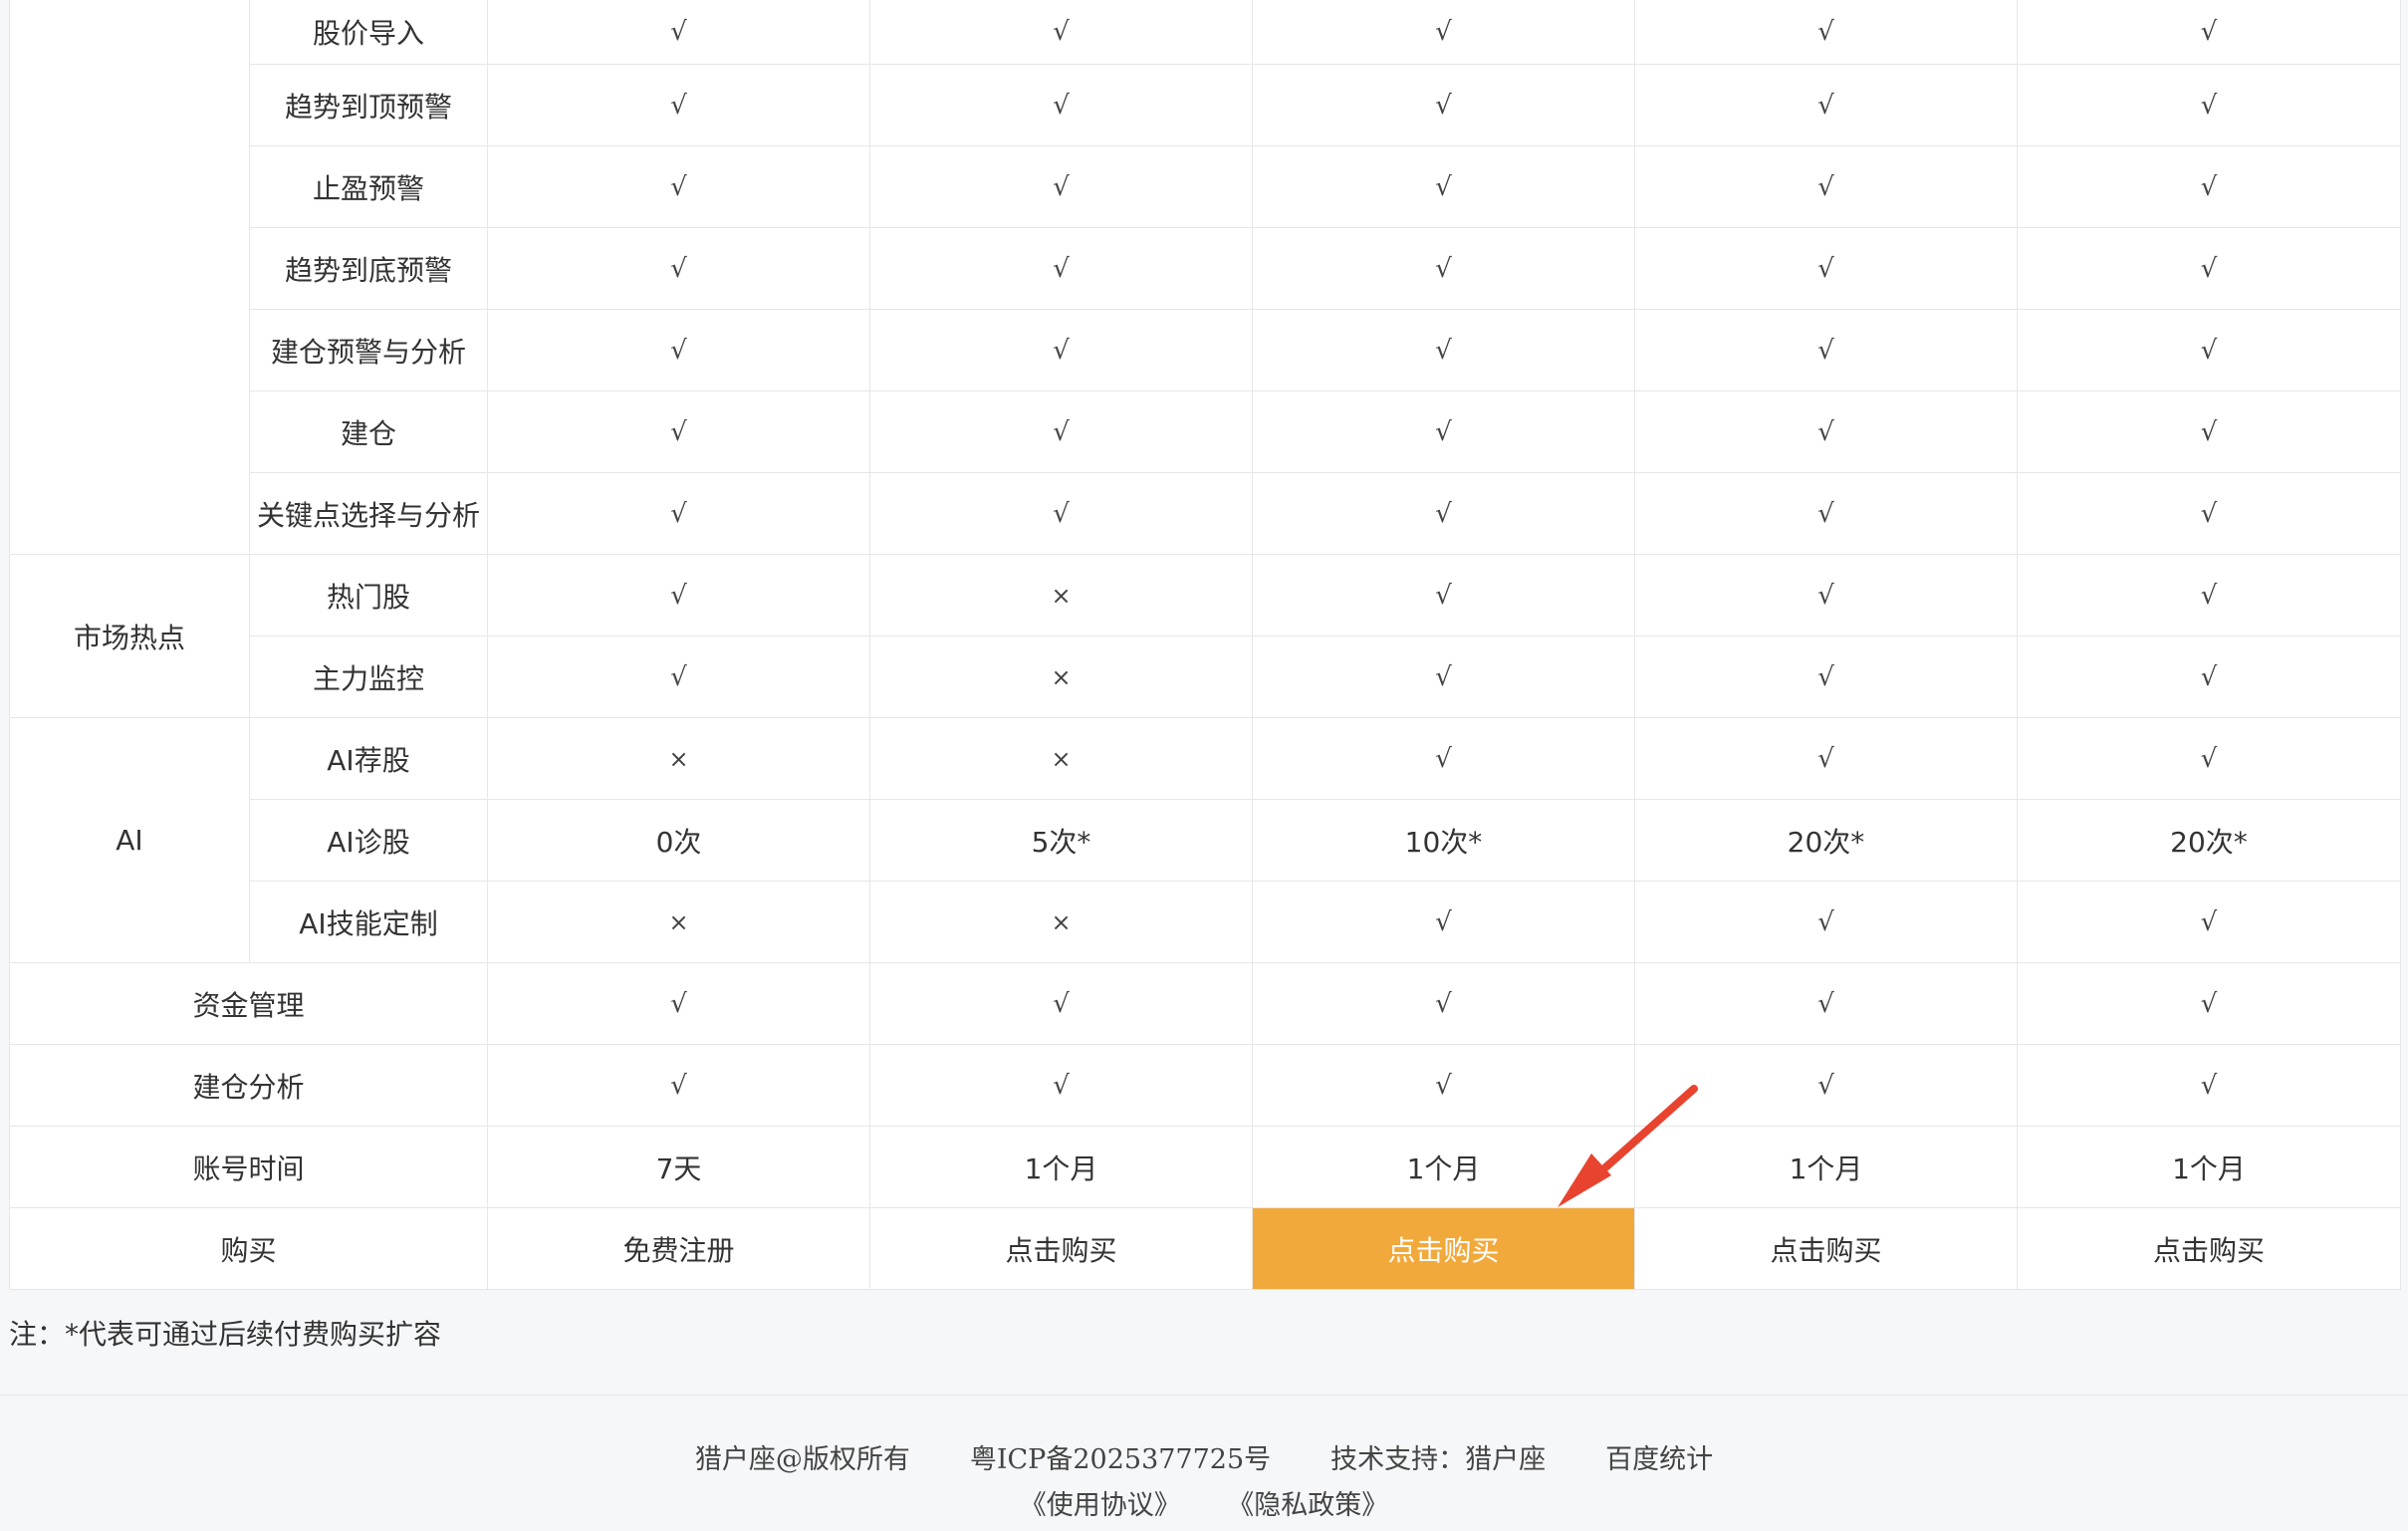 This screenshot has height=1531, width=2408. Describe the element at coordinates (1205, 513) in the screenshot. I see `table-row: 关键点选择与分析 √ √ √ √ √` at that location.